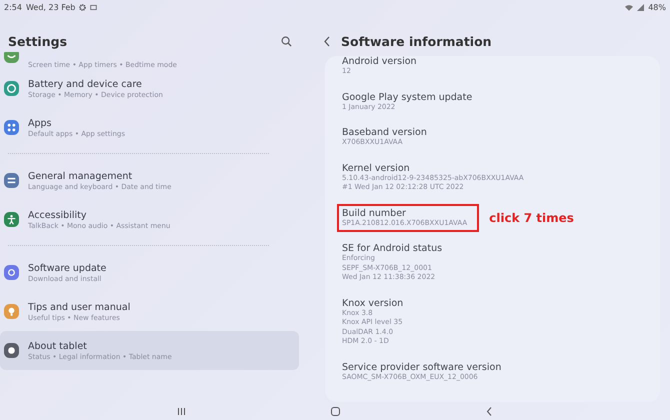  Describe the element at coordinates (81, 176) in the screenshot. I see `settings-item-title: General management` at that location.